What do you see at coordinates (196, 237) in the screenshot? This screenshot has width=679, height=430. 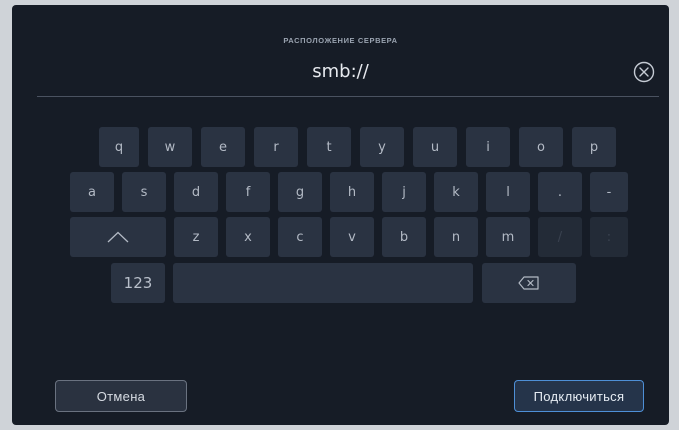 I see `key-z: z` at bounding box center [196, 237].